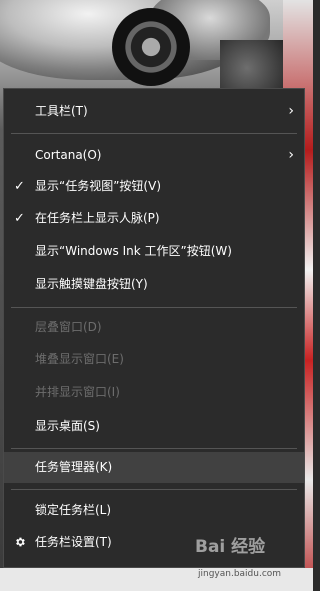 The width and height of the screenshot is (320, 591). Describe the element at coordinates (154, 155) in the screenshot. I see `menu-item-cortana: Cortana(O) ›` at that location.